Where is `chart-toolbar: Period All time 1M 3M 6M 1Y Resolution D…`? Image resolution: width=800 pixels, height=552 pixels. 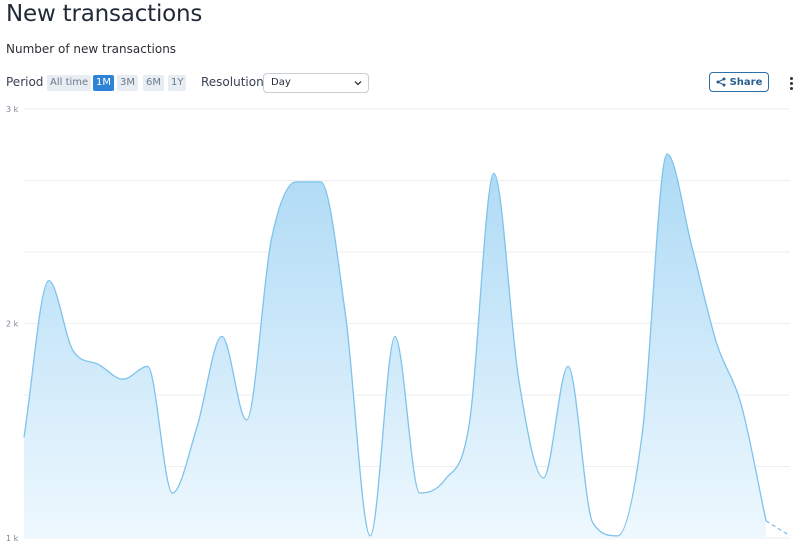 chart-toolbar: Period All time 1M 3M 6M 1Y Resolution D… is located at coordinates (401, 83).